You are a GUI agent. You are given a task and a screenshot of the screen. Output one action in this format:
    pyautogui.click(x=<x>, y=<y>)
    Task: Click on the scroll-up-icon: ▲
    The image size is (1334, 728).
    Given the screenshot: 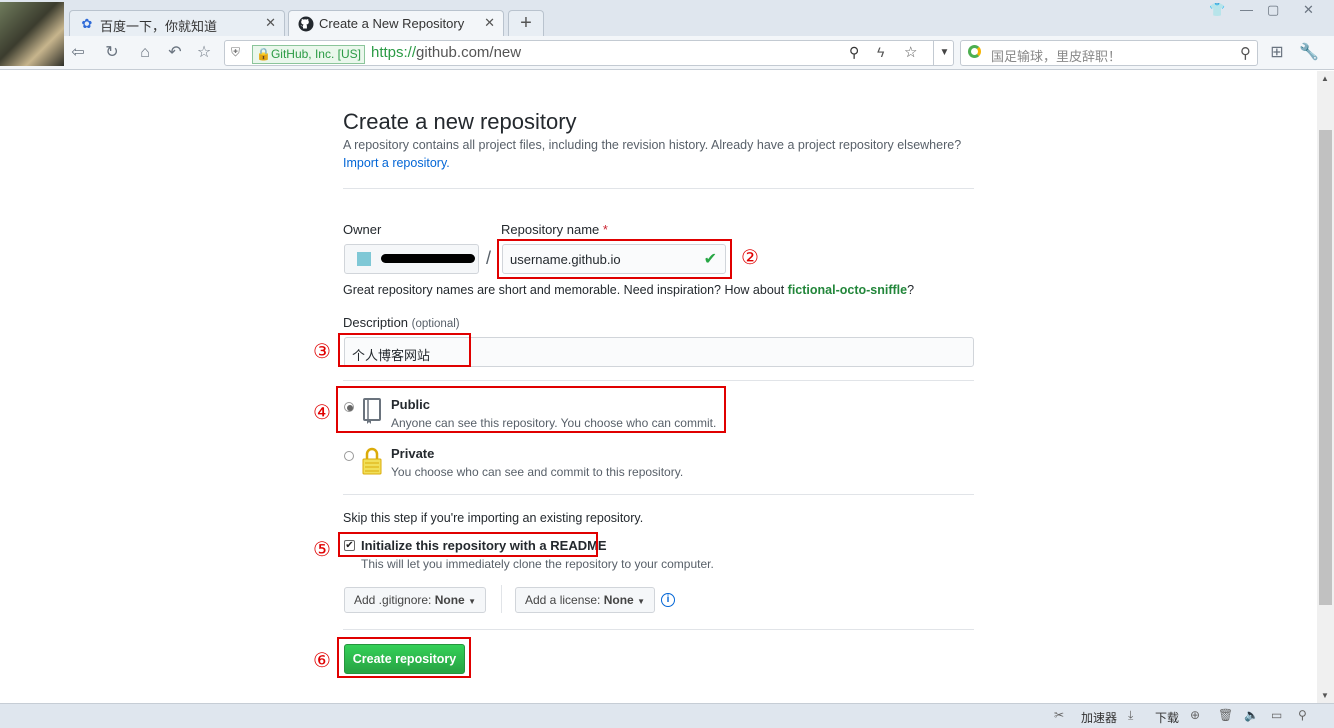 What is the action you would take?
    pyautogui.click(x=1325, y=78)
    